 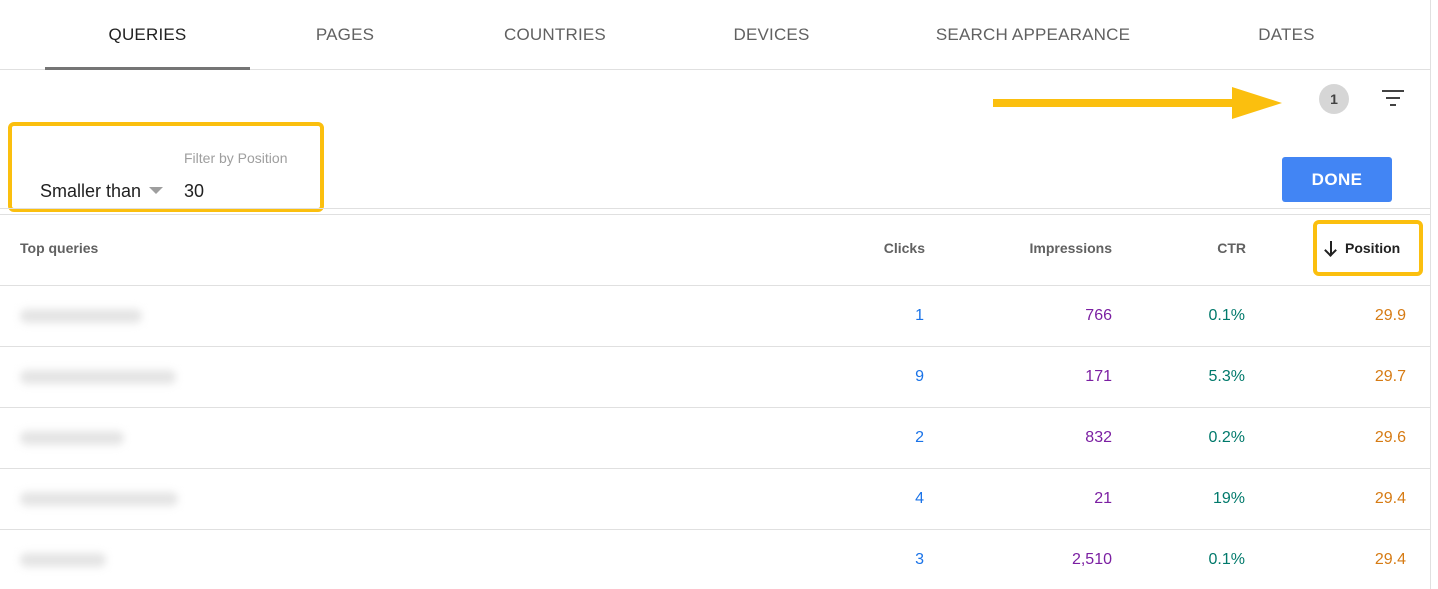 What do you see at coordinates (1091, 559) in the screenshot?
I see `cell-impressions: 2,510` at bounding box center [1091, 559].